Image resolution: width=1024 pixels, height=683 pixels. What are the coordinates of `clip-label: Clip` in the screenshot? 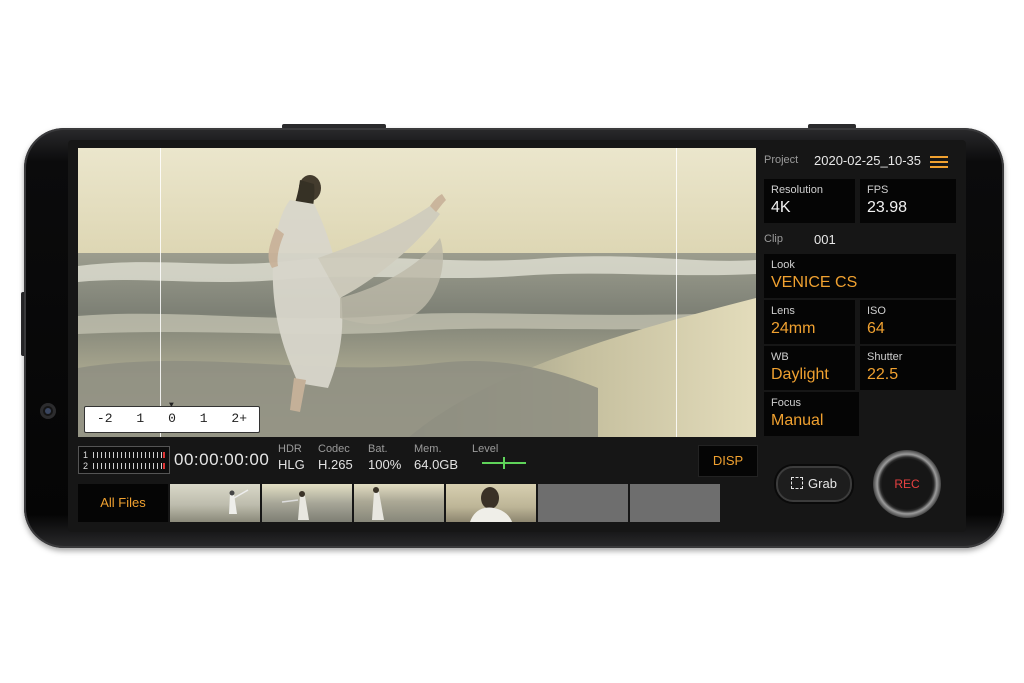 It's located at (773, 239).